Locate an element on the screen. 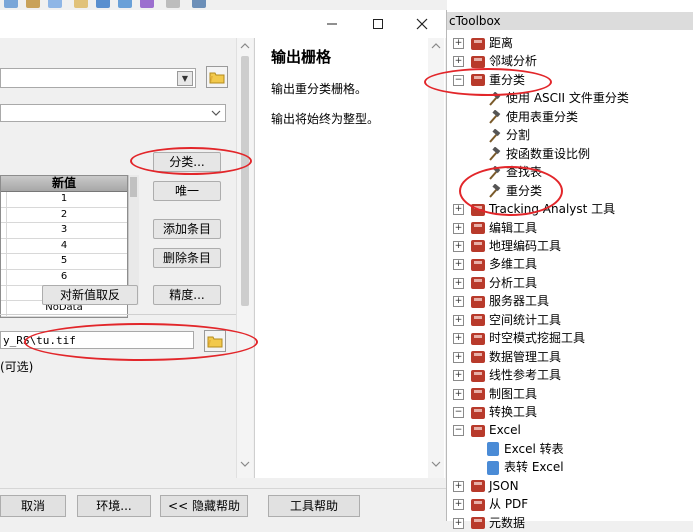  tree-item: 使用表重分类 is located at coordinates (532, 117).